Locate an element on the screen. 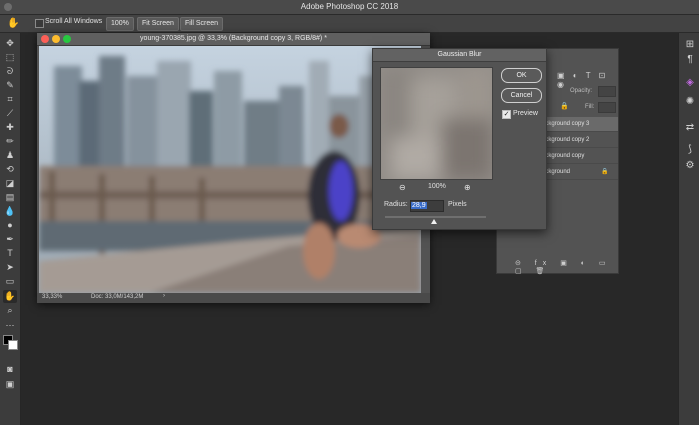 The height and width of the screenshot is (425, 699). dodge-tool-icon: ● is located at coordinates (10, 225).